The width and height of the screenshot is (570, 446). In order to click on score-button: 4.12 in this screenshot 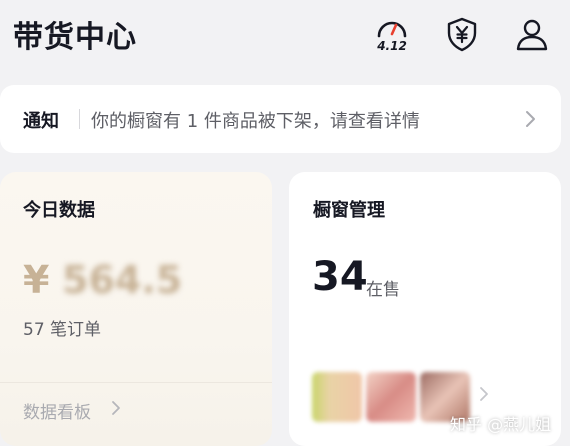, I will do `click(392, 34)`.